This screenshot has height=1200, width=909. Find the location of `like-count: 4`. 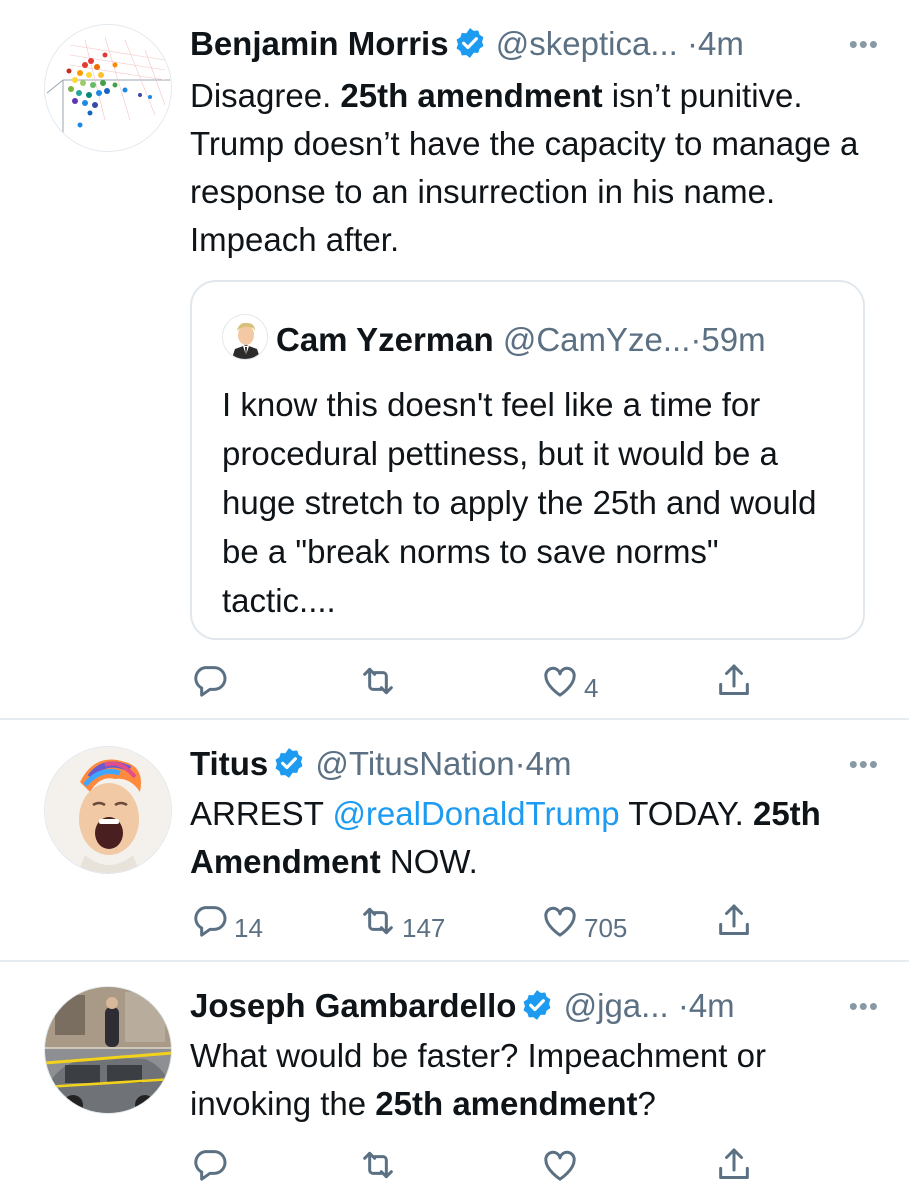

like-count: 4 is located at coordinates (591, 687).